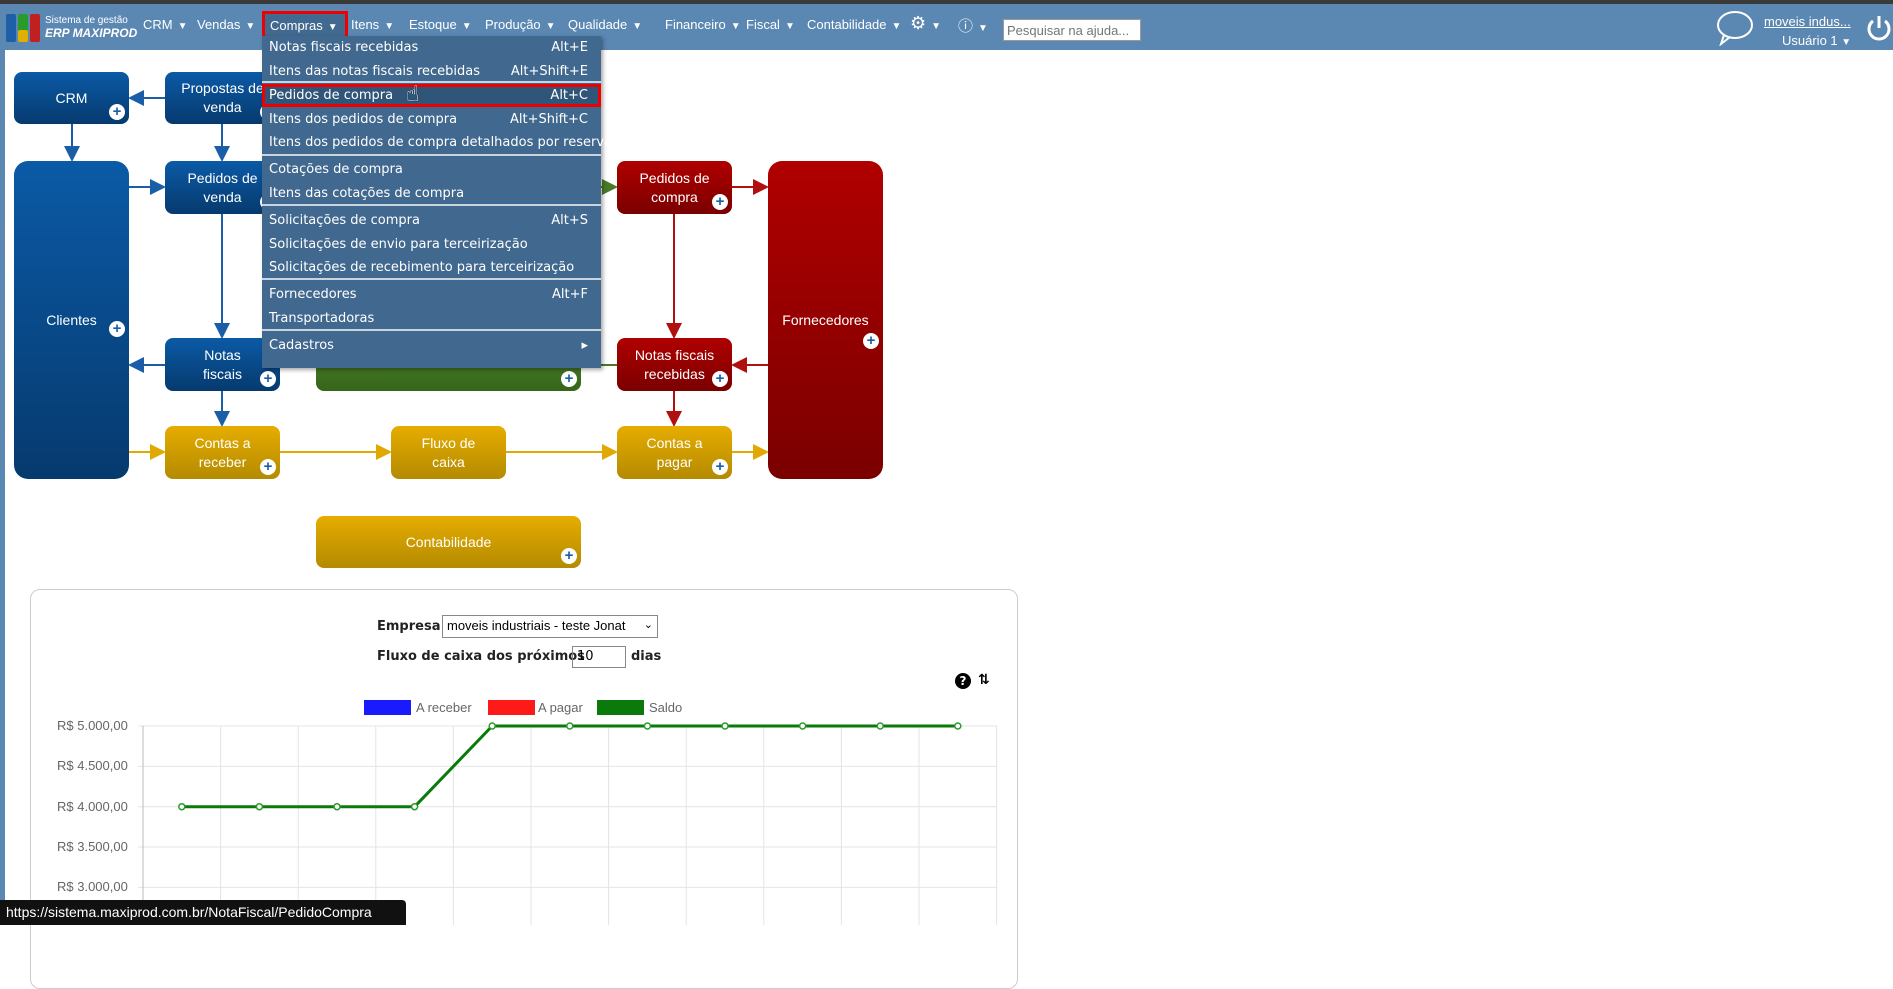 This screenshot has height=989, width=1893. Describe the element at coordinates (413, 94) in the screenshot. I see `hand-cursor-icon: ☝` at that location.